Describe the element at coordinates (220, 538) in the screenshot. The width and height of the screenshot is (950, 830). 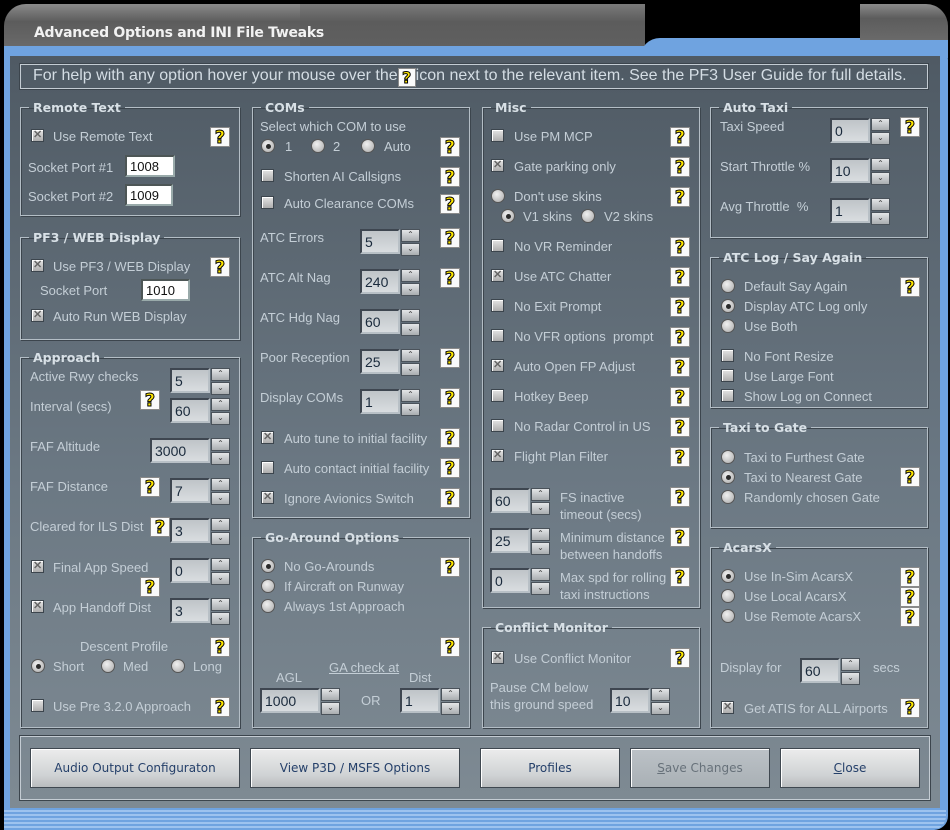
I see `cleared-ils-down-button: ⌄` at that location.